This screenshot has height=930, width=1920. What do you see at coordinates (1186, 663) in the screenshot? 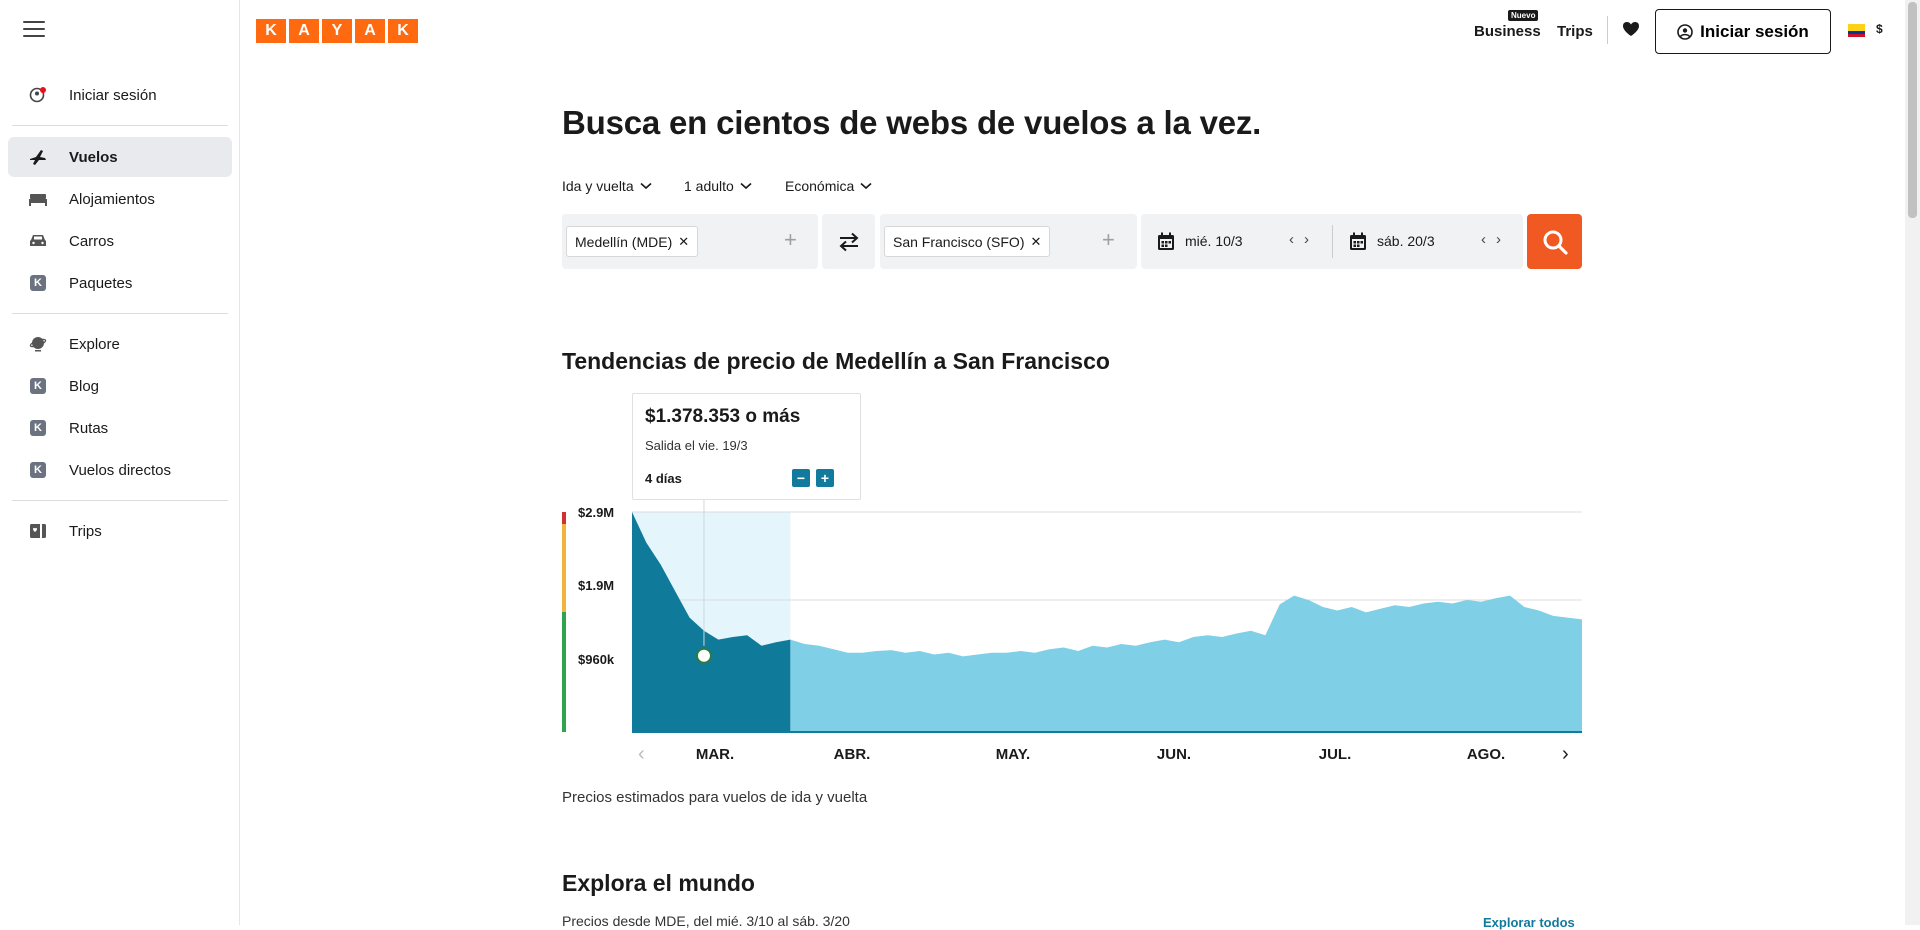
I see `price-area-future` at bounding box center [1186, 663].